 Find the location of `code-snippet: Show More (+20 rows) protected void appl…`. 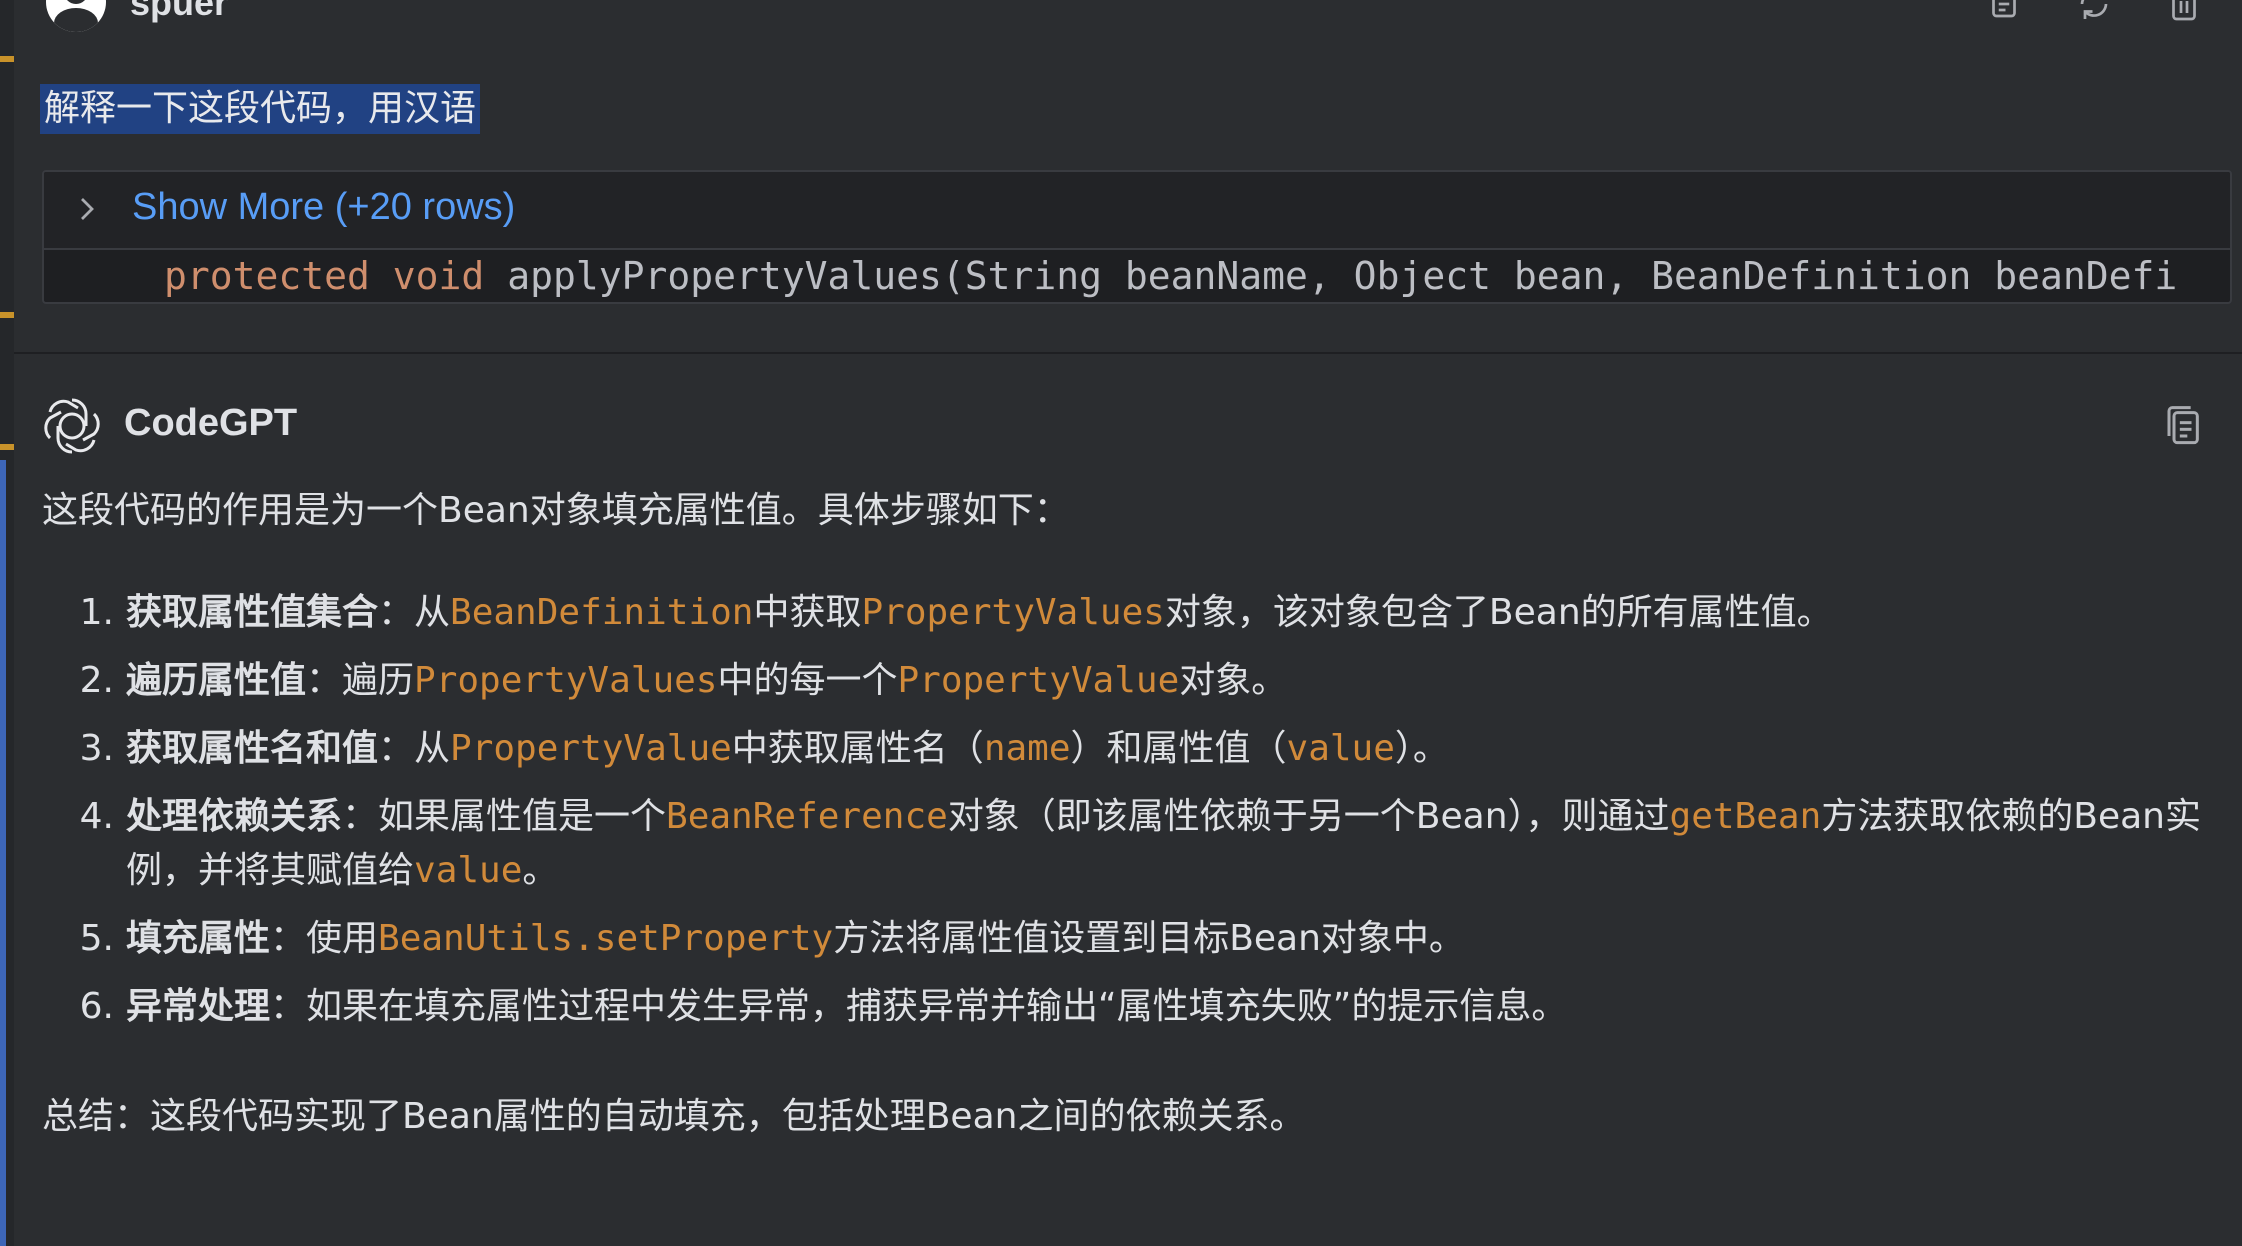

code-snippet: Show More (+20 rows) protected void appl… is located at coordinates (1137, 237).